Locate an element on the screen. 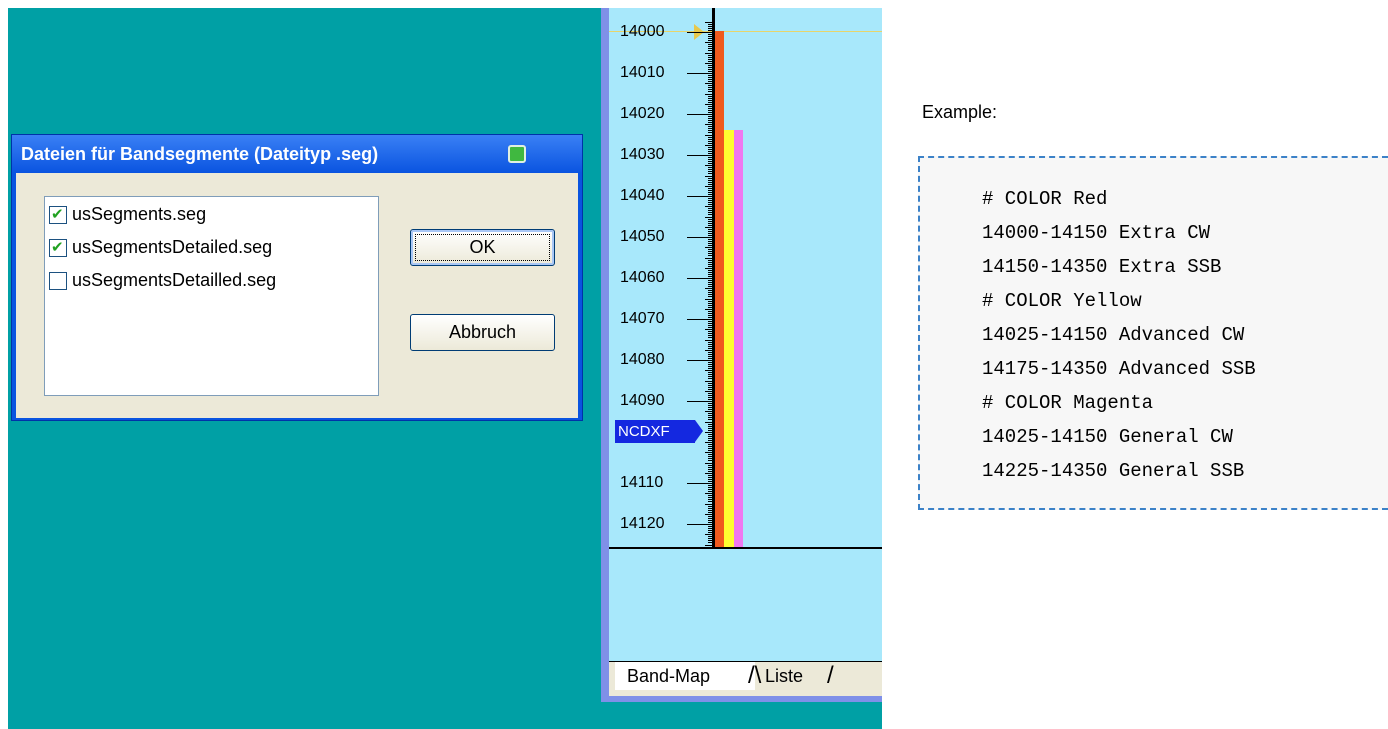 Image resolution: width=1388 pixels, height=729 pixels. spot-label: NCDXF is located at coordinates (655, 431).